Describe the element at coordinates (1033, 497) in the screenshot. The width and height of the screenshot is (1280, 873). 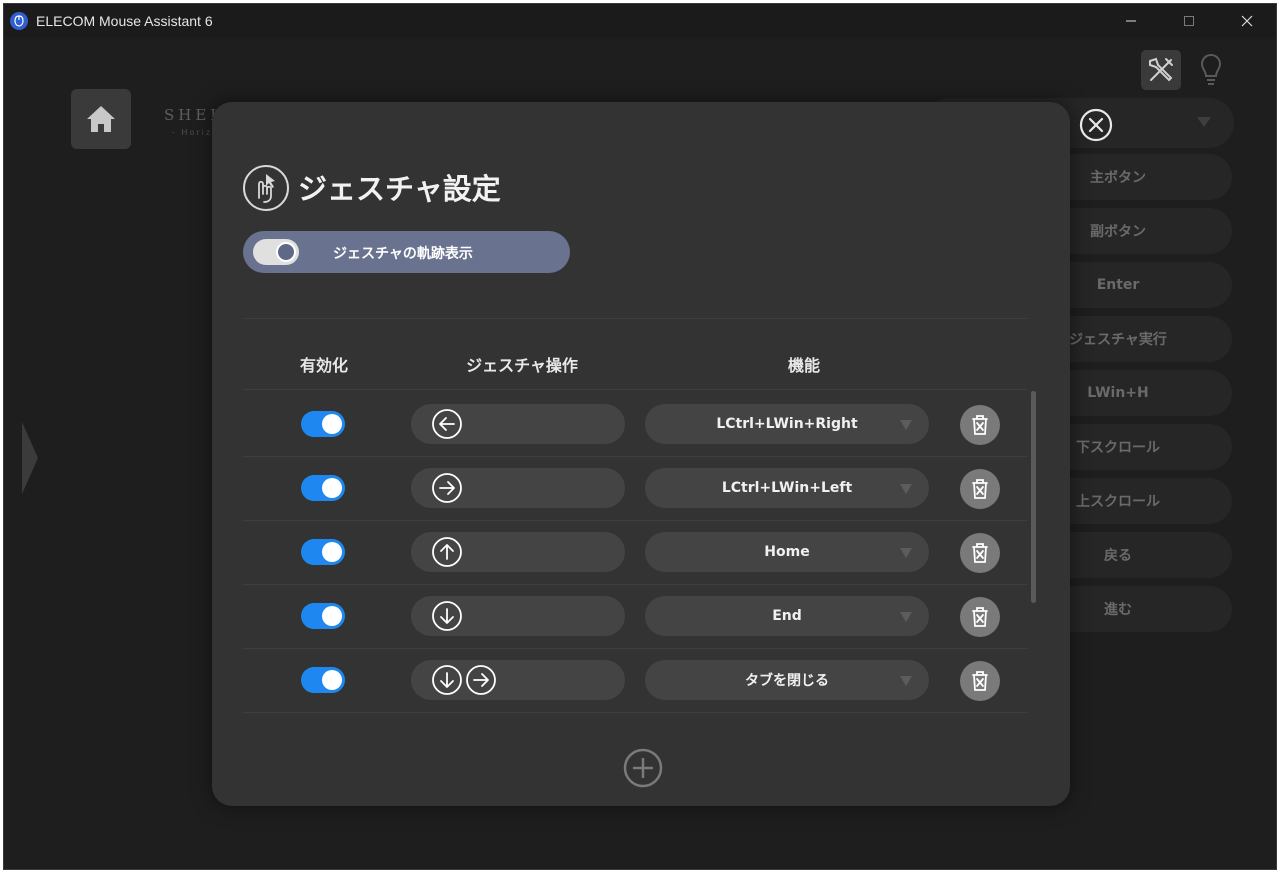
I see `list-scrollbar` at that location.